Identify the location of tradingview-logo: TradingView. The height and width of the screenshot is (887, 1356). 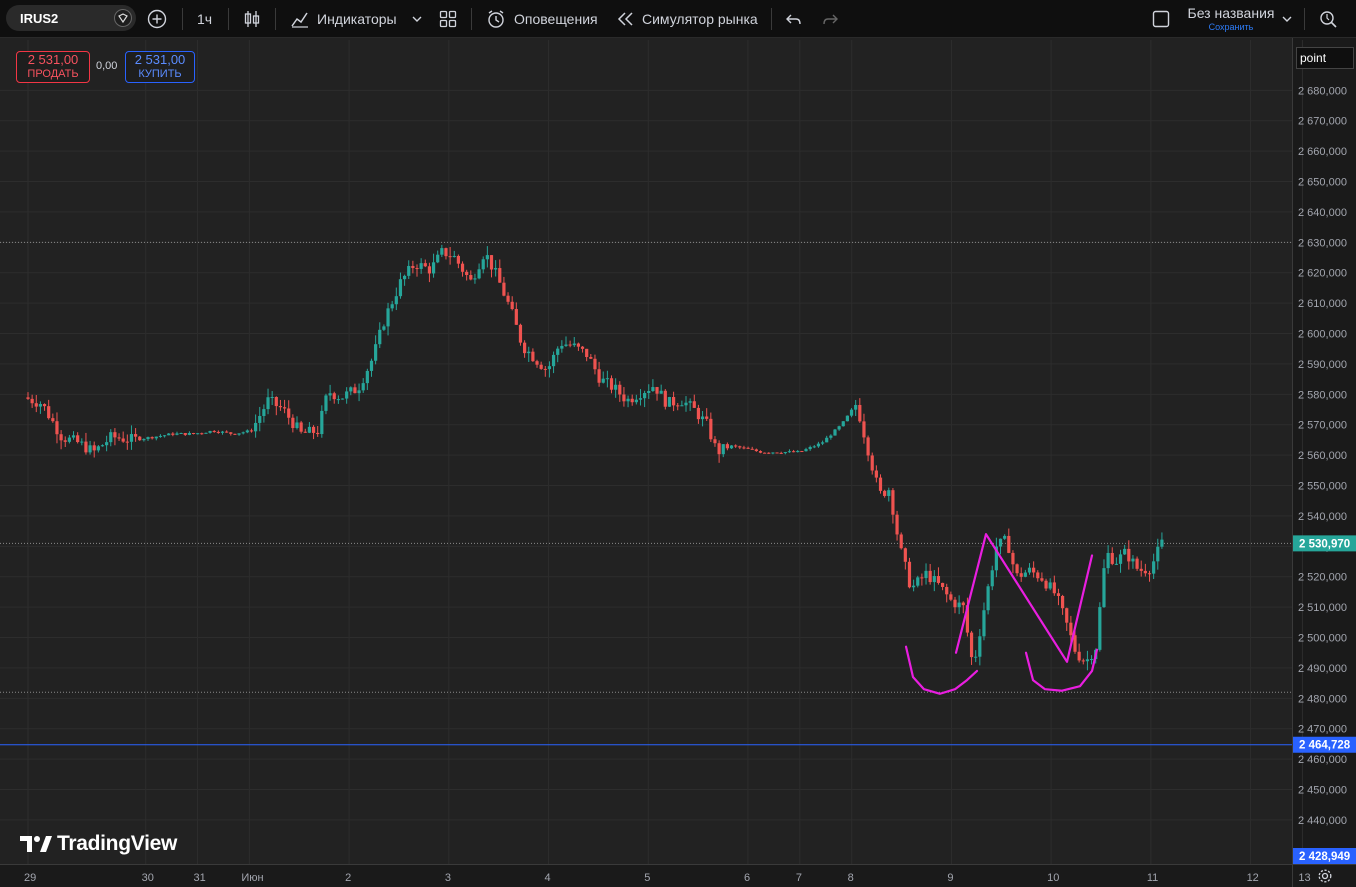
(98, 844).